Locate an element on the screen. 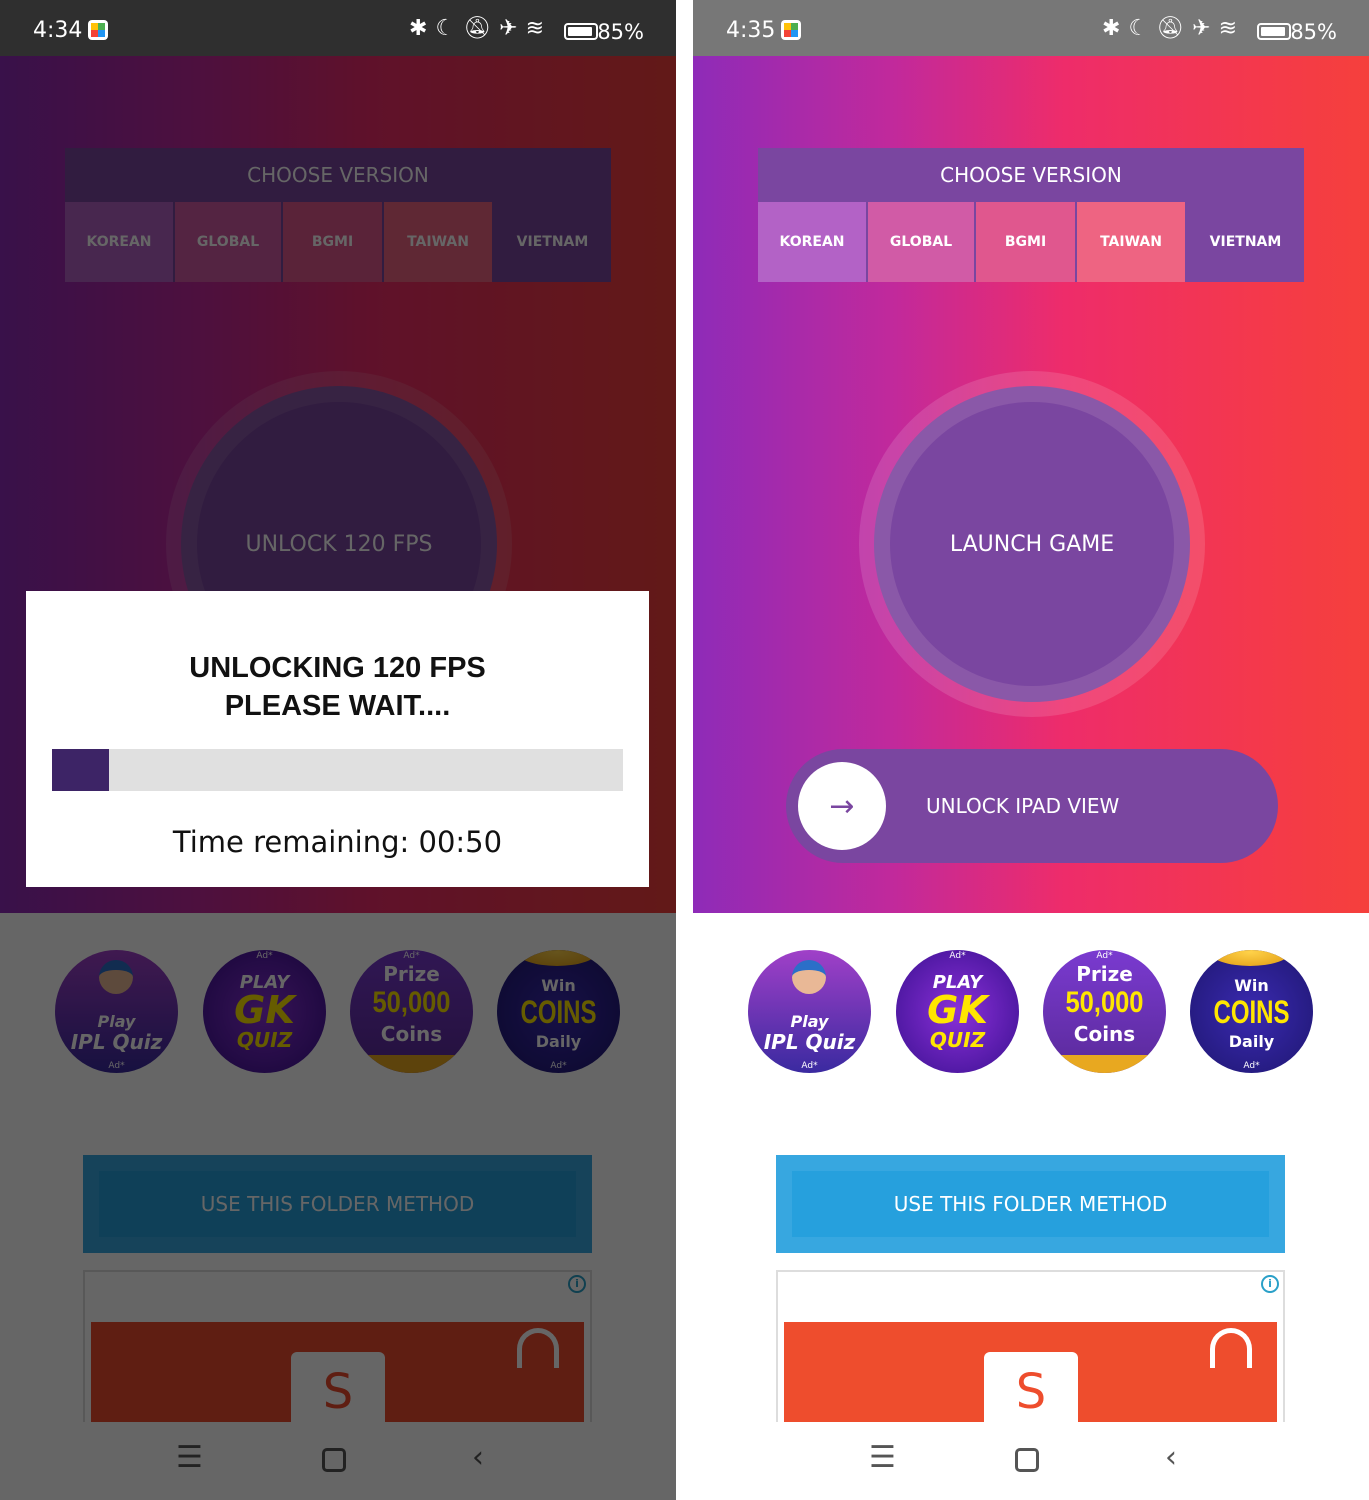  ad-banner: i S is located at coordinates (1030, 1351).